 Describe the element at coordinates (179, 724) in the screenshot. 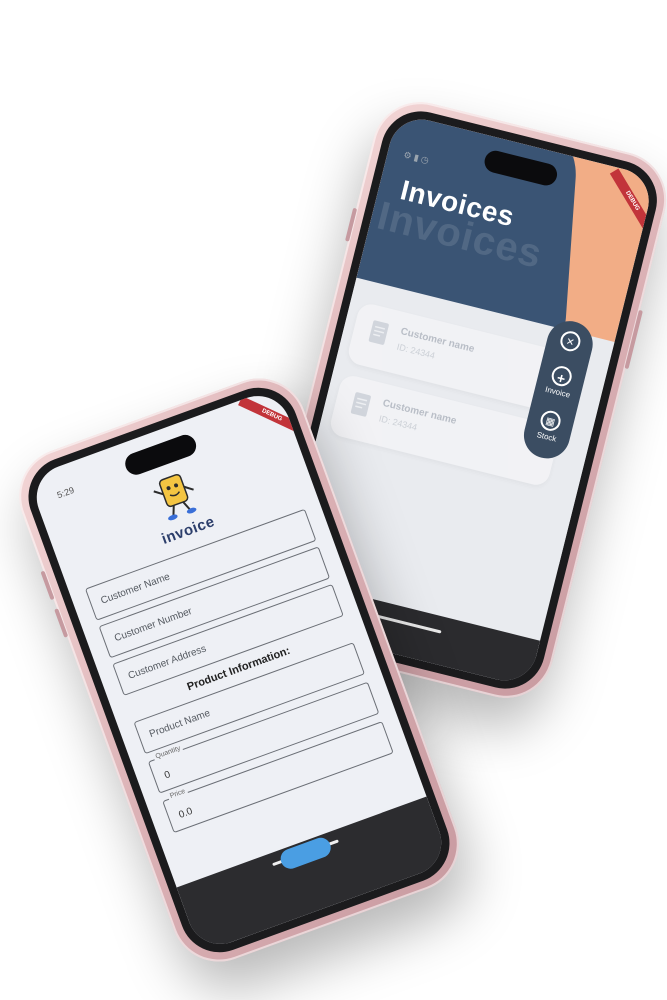

I see `product-name-placeholder: Product Name` at that location.